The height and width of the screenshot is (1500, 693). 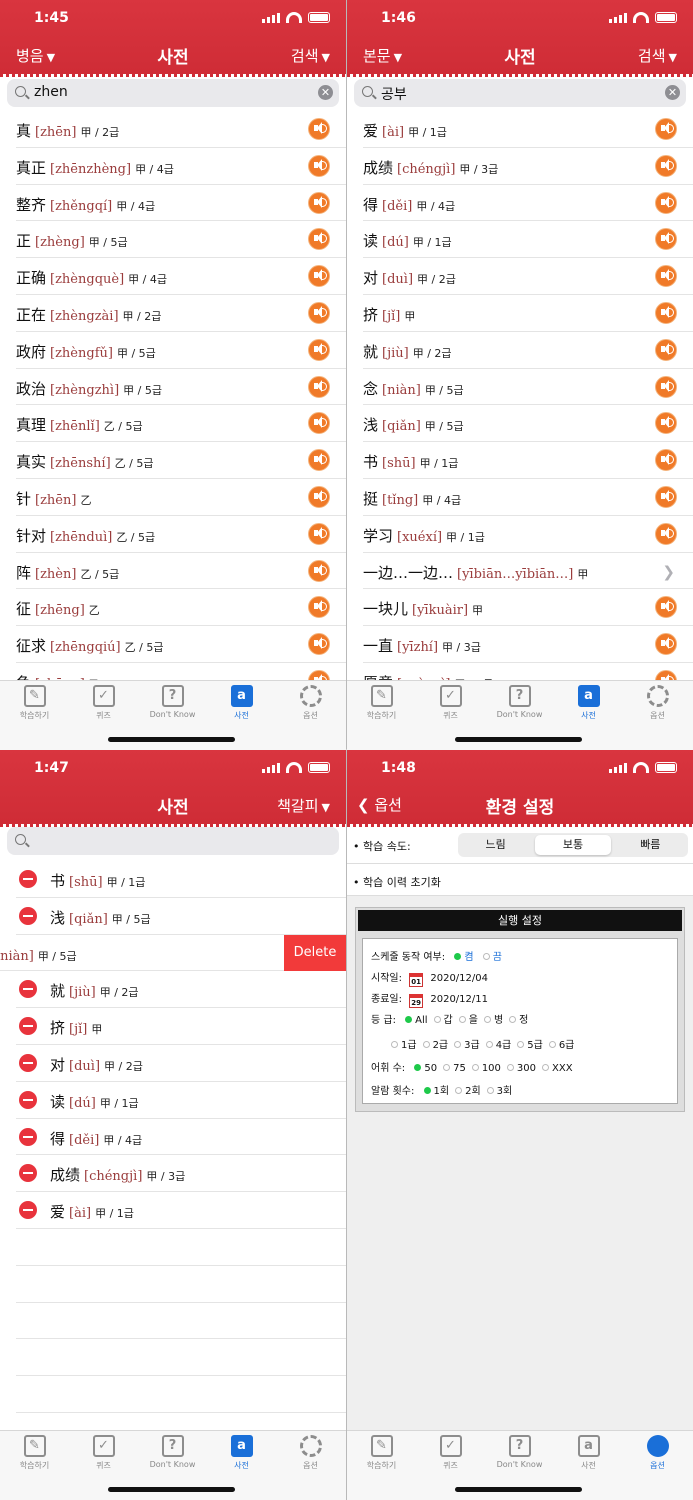 What do you see at coordinates (181, 571) in the screenshot?
I see `list-item: 阵 [zhèn] 乙 / 5급` at bounding box center [181, 571].